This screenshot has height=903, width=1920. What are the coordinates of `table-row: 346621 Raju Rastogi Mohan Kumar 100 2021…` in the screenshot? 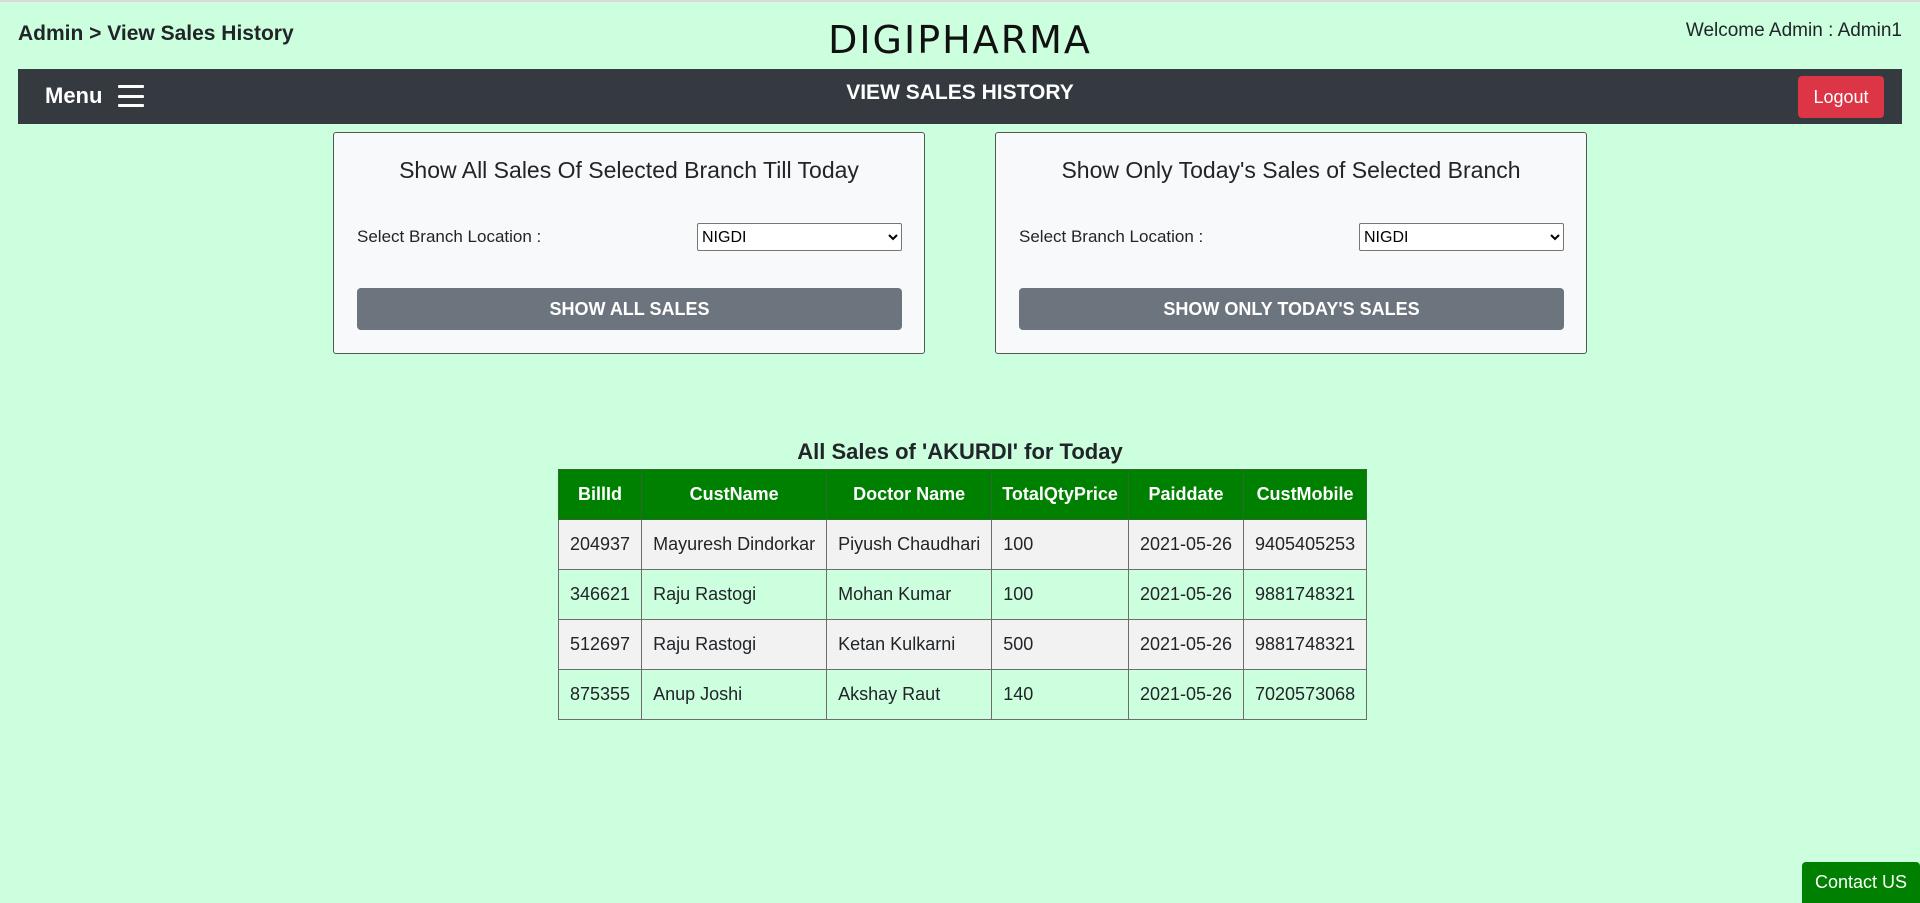 It's located at (962, 594).